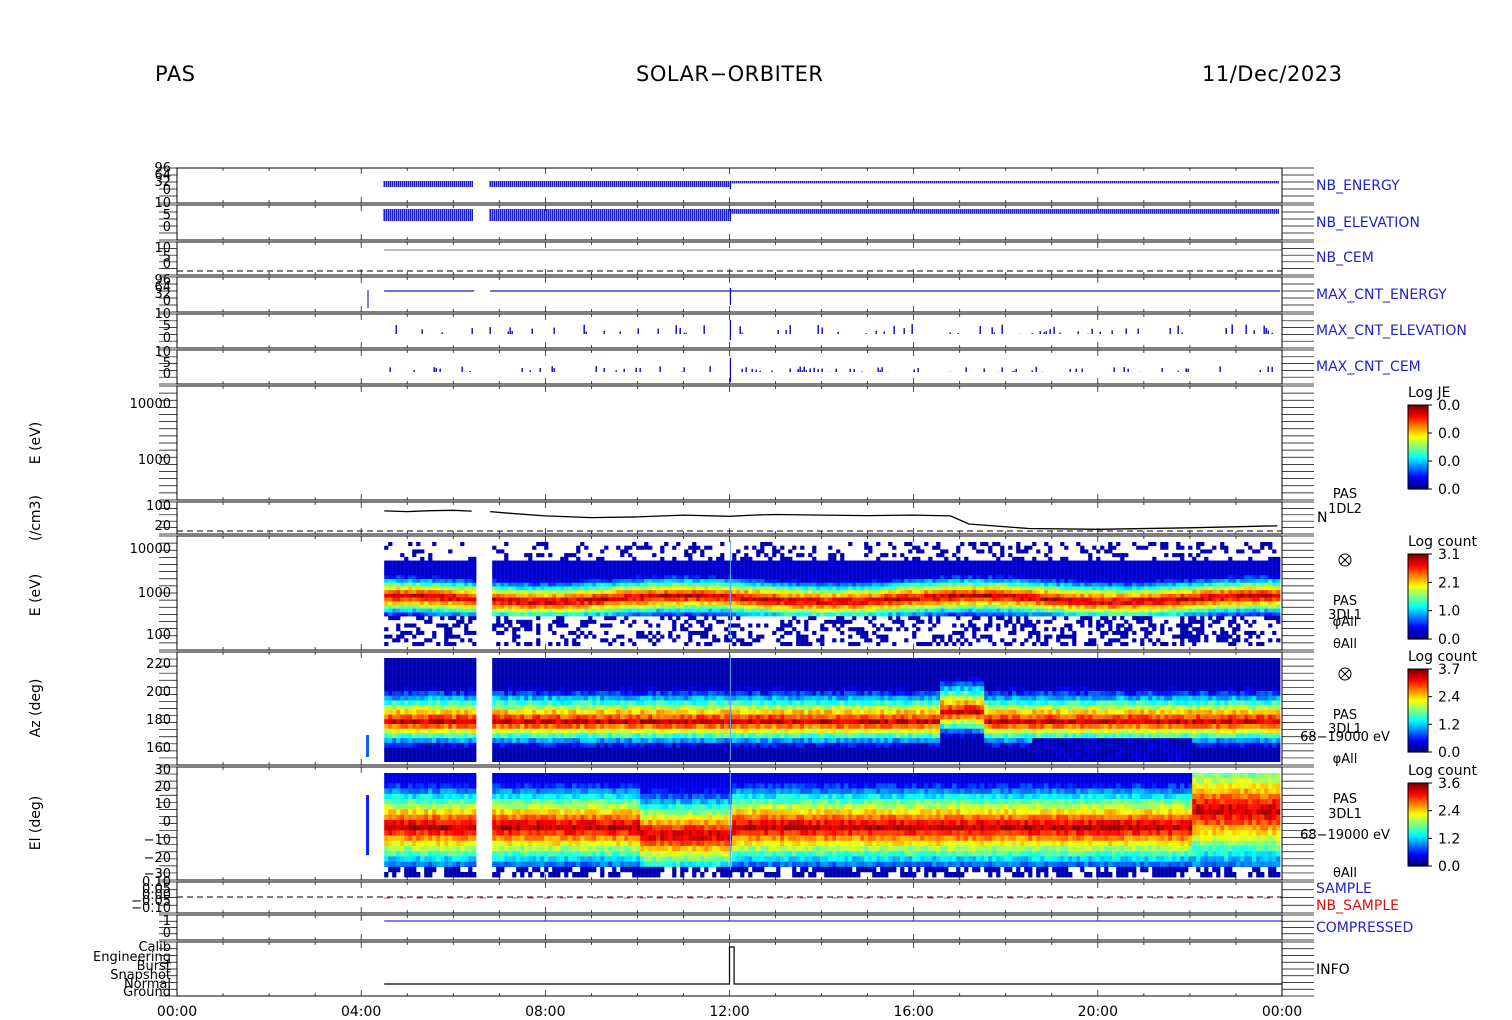 The image size is (1512, 1020). Describe the element at coordinates (1345, 674) in the screenshot. I see `otimes-icon` at that location.